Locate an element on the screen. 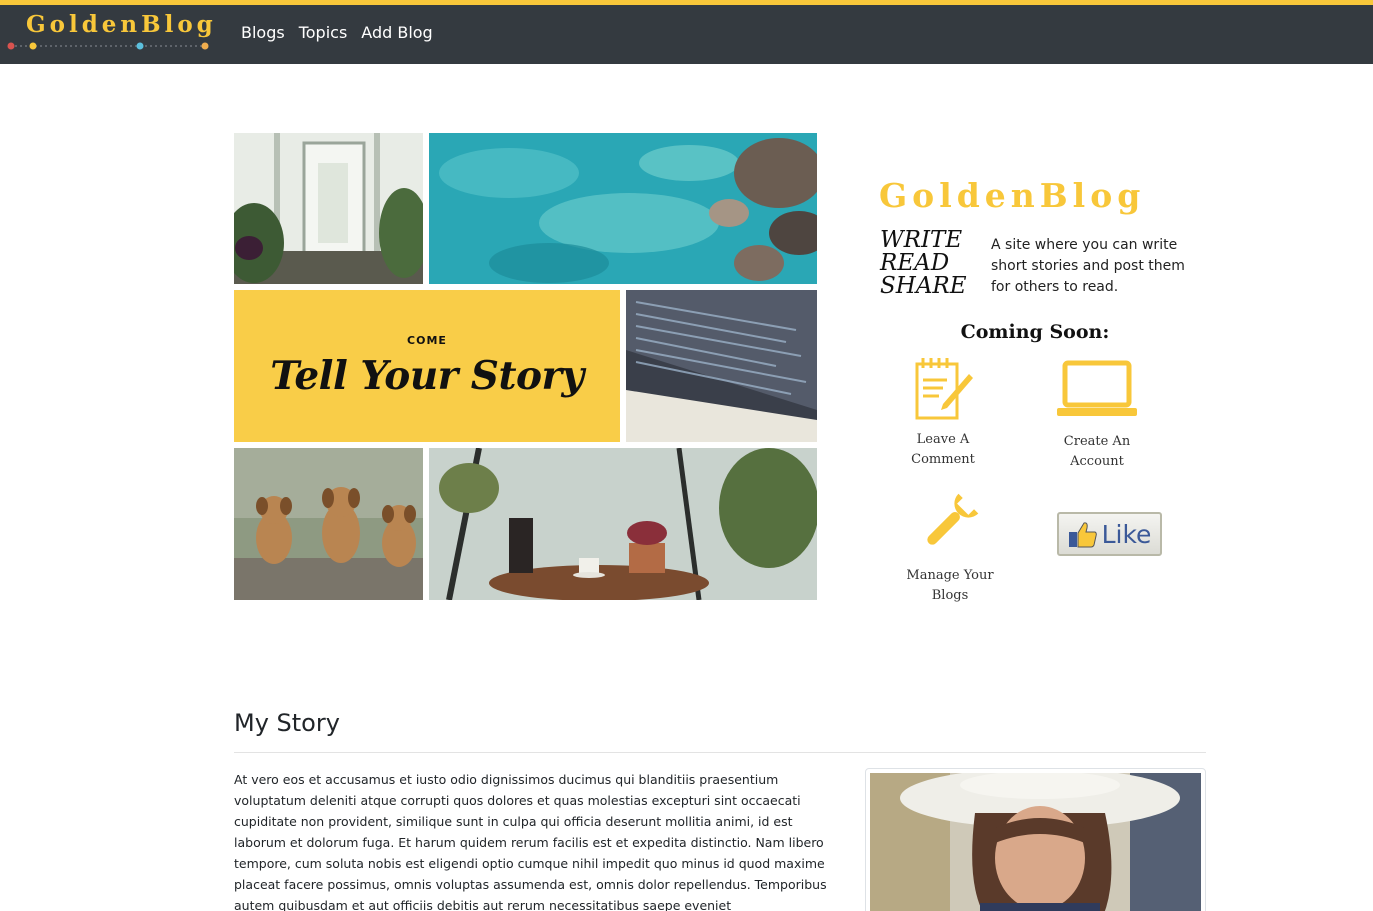  wrench-icon is located at coordinates (953, 519).